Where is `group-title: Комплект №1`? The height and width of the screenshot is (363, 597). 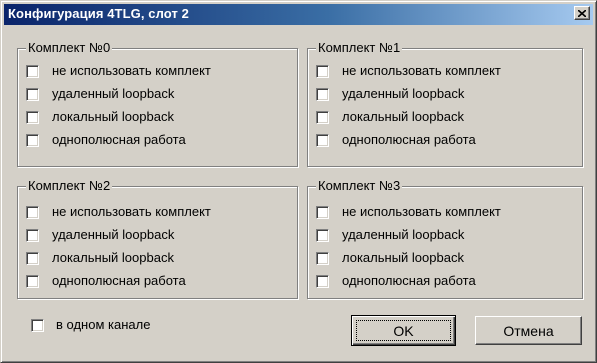 group-title: Комплект №1 is located at coordinates (359, 48).